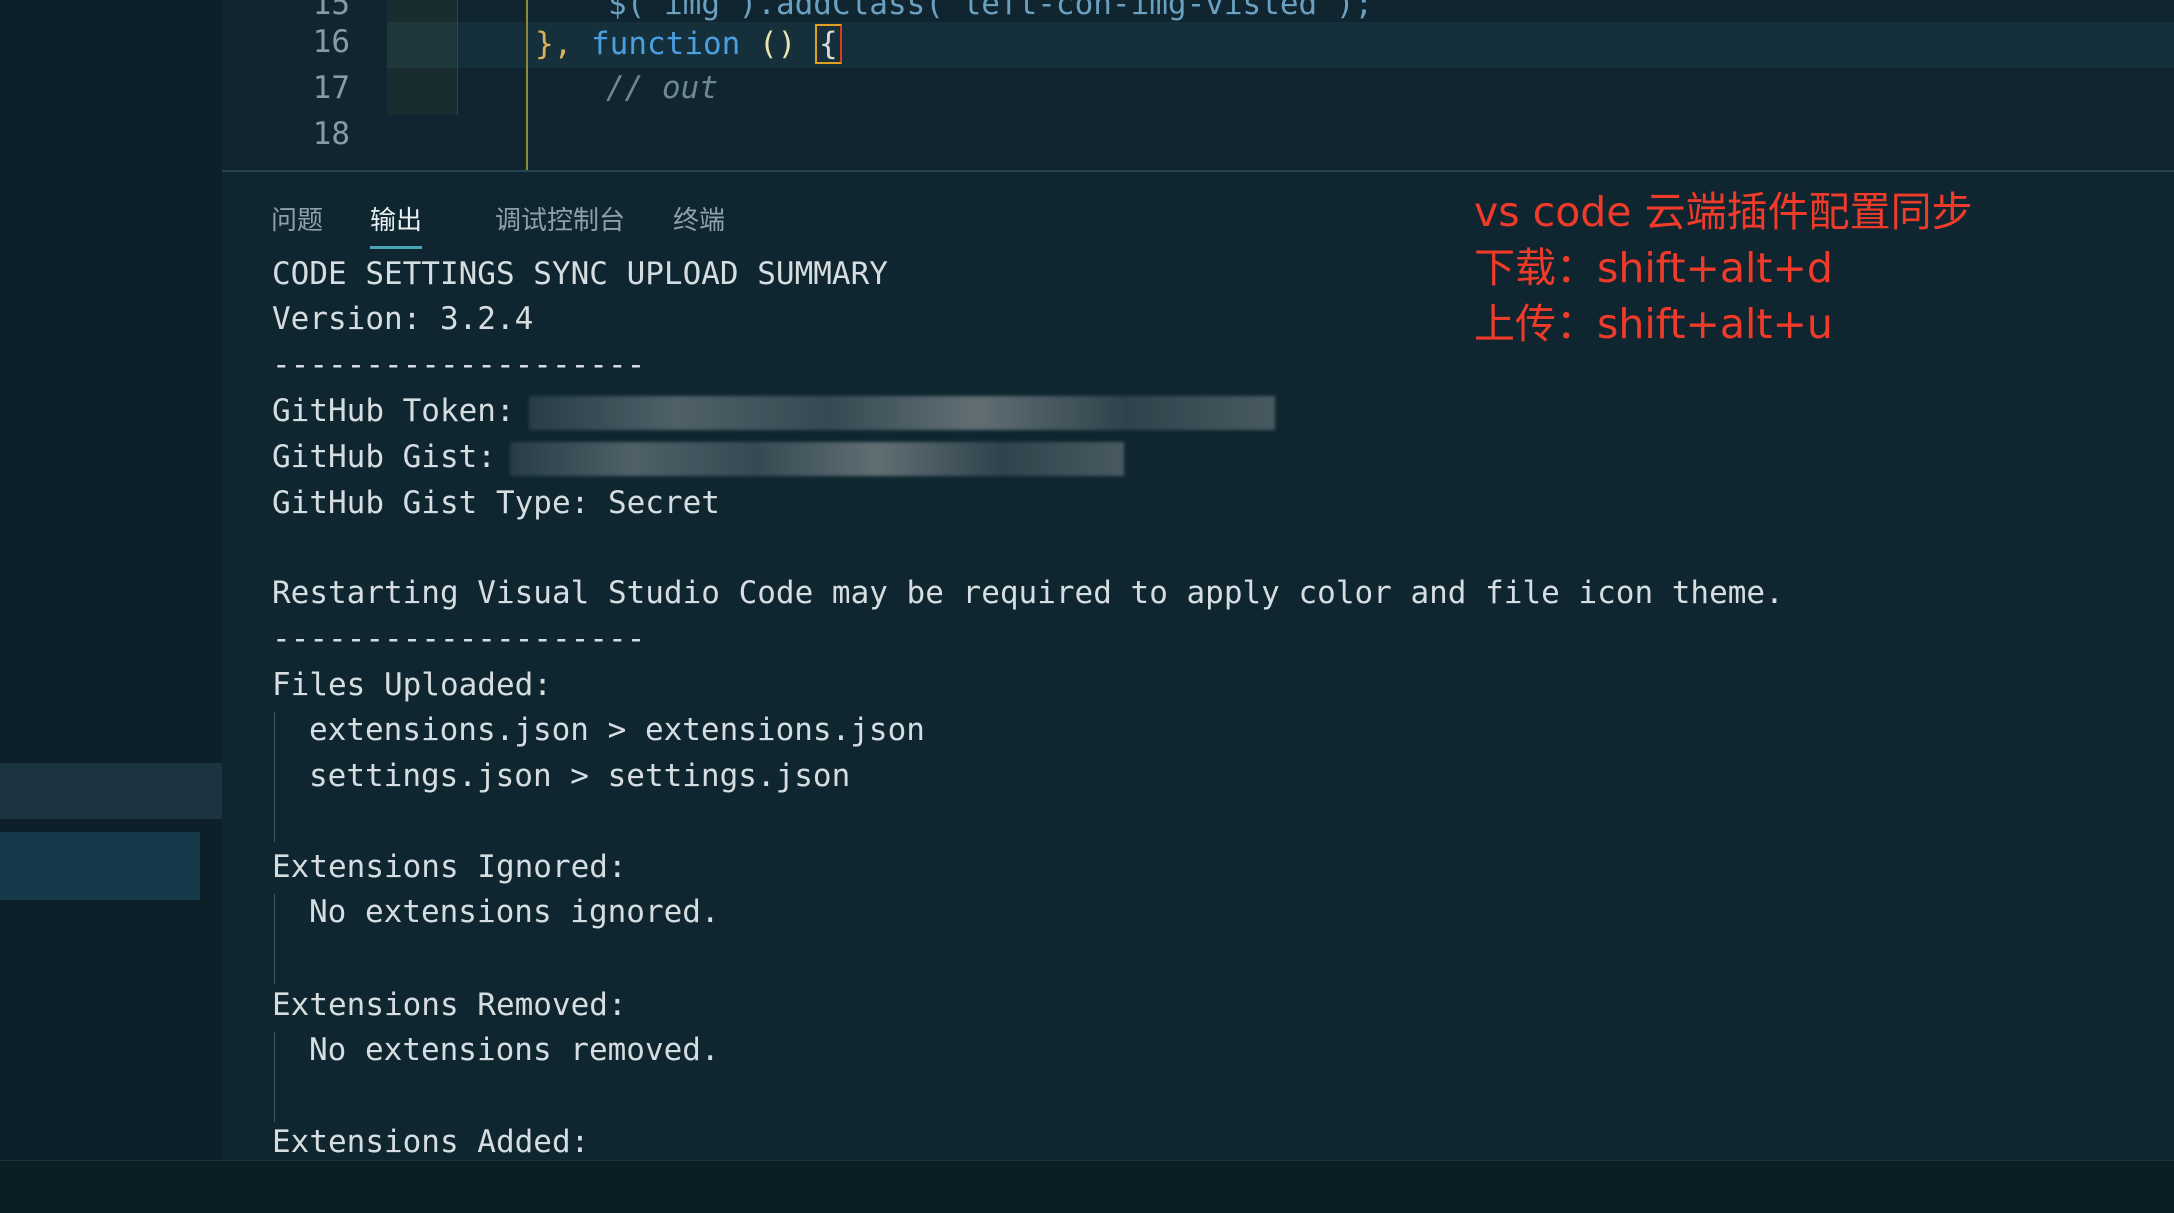 Image resolution: width=2174 pixels, height=1213 pixels. I want to click on params: (), so click(786, 44).